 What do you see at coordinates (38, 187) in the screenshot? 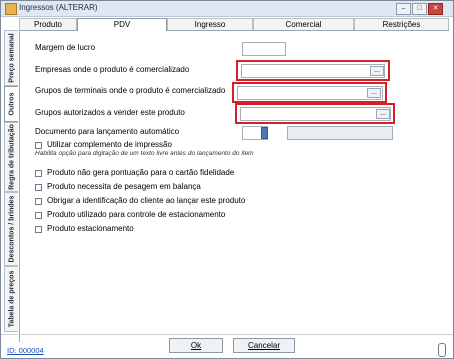
I see `checkbox-pesagem` at bounding box center [38, 187].